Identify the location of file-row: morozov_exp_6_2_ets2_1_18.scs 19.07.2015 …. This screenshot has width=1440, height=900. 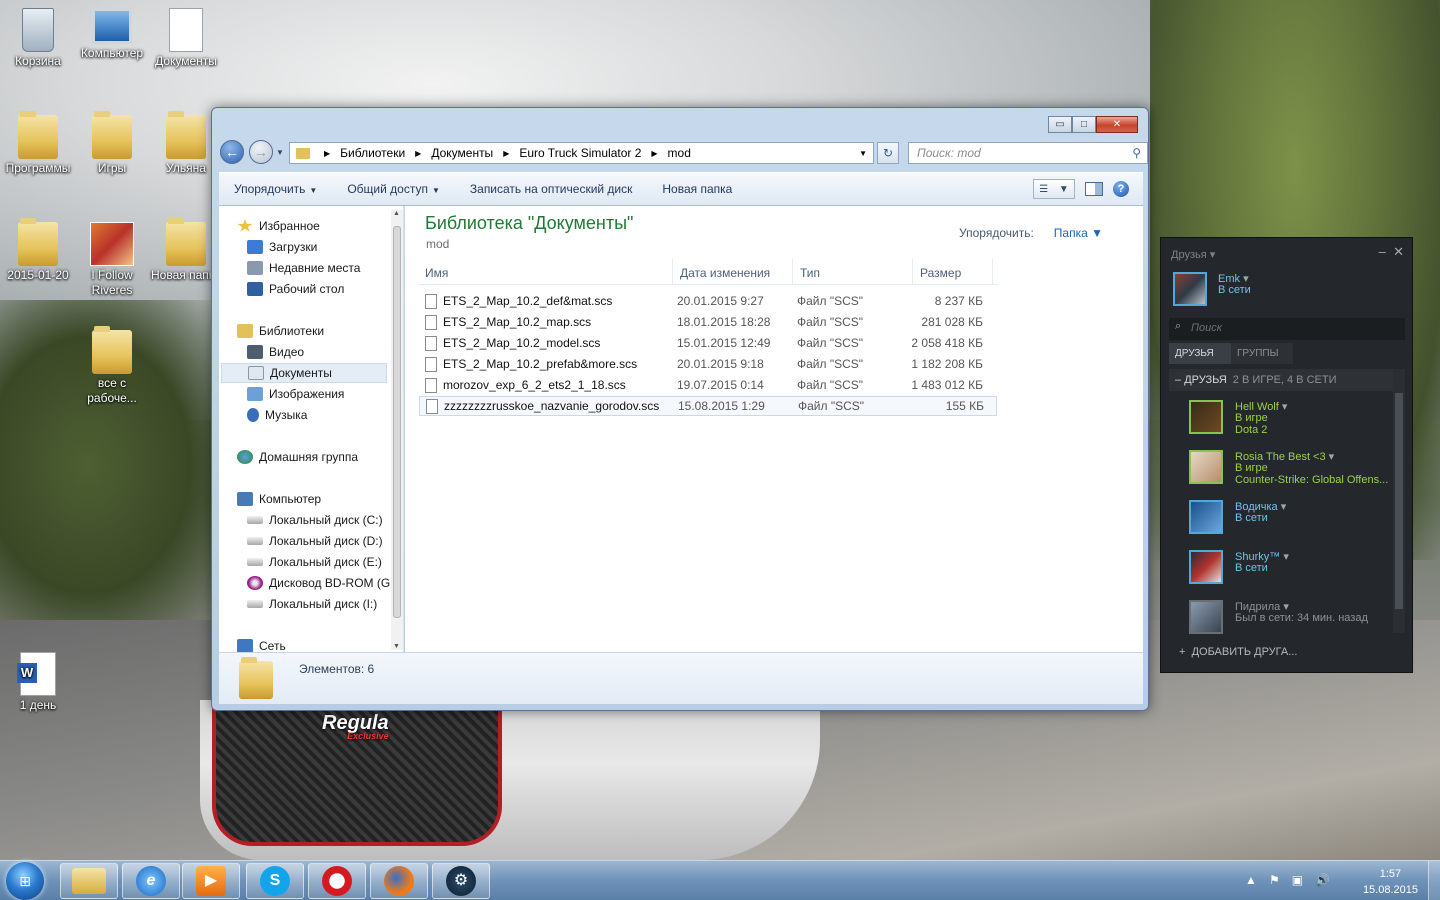
(708, 385).